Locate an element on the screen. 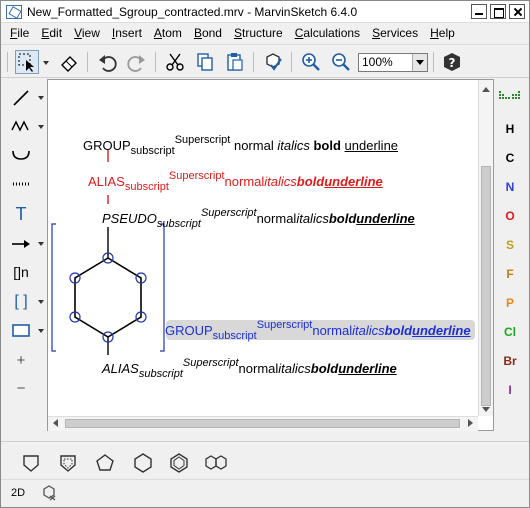 The width and height of the screenshot is (530, 508). erase-button is located at coordinates (69, 62).